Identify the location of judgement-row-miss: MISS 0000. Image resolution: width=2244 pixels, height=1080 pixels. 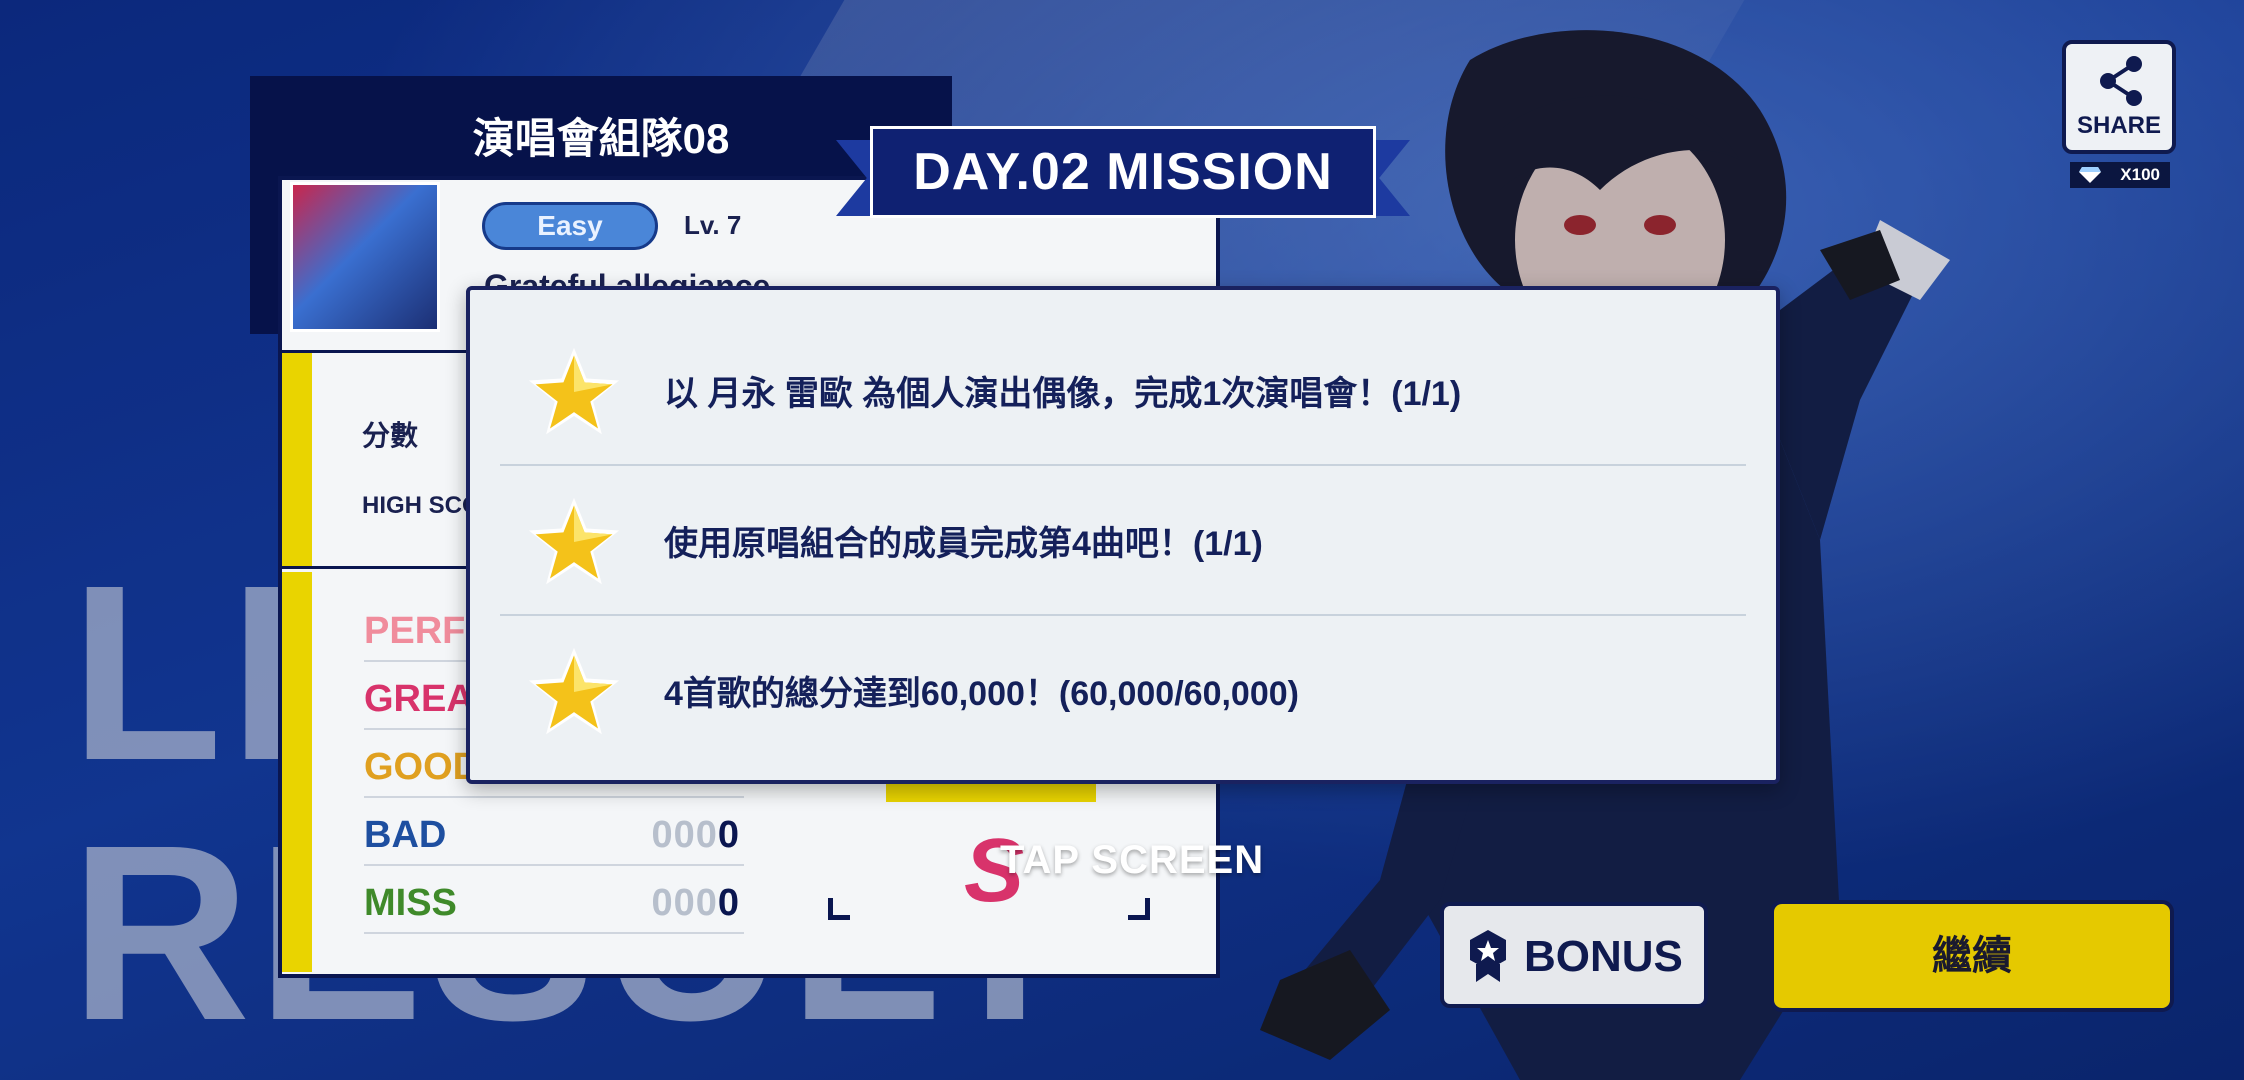
(554, 901).